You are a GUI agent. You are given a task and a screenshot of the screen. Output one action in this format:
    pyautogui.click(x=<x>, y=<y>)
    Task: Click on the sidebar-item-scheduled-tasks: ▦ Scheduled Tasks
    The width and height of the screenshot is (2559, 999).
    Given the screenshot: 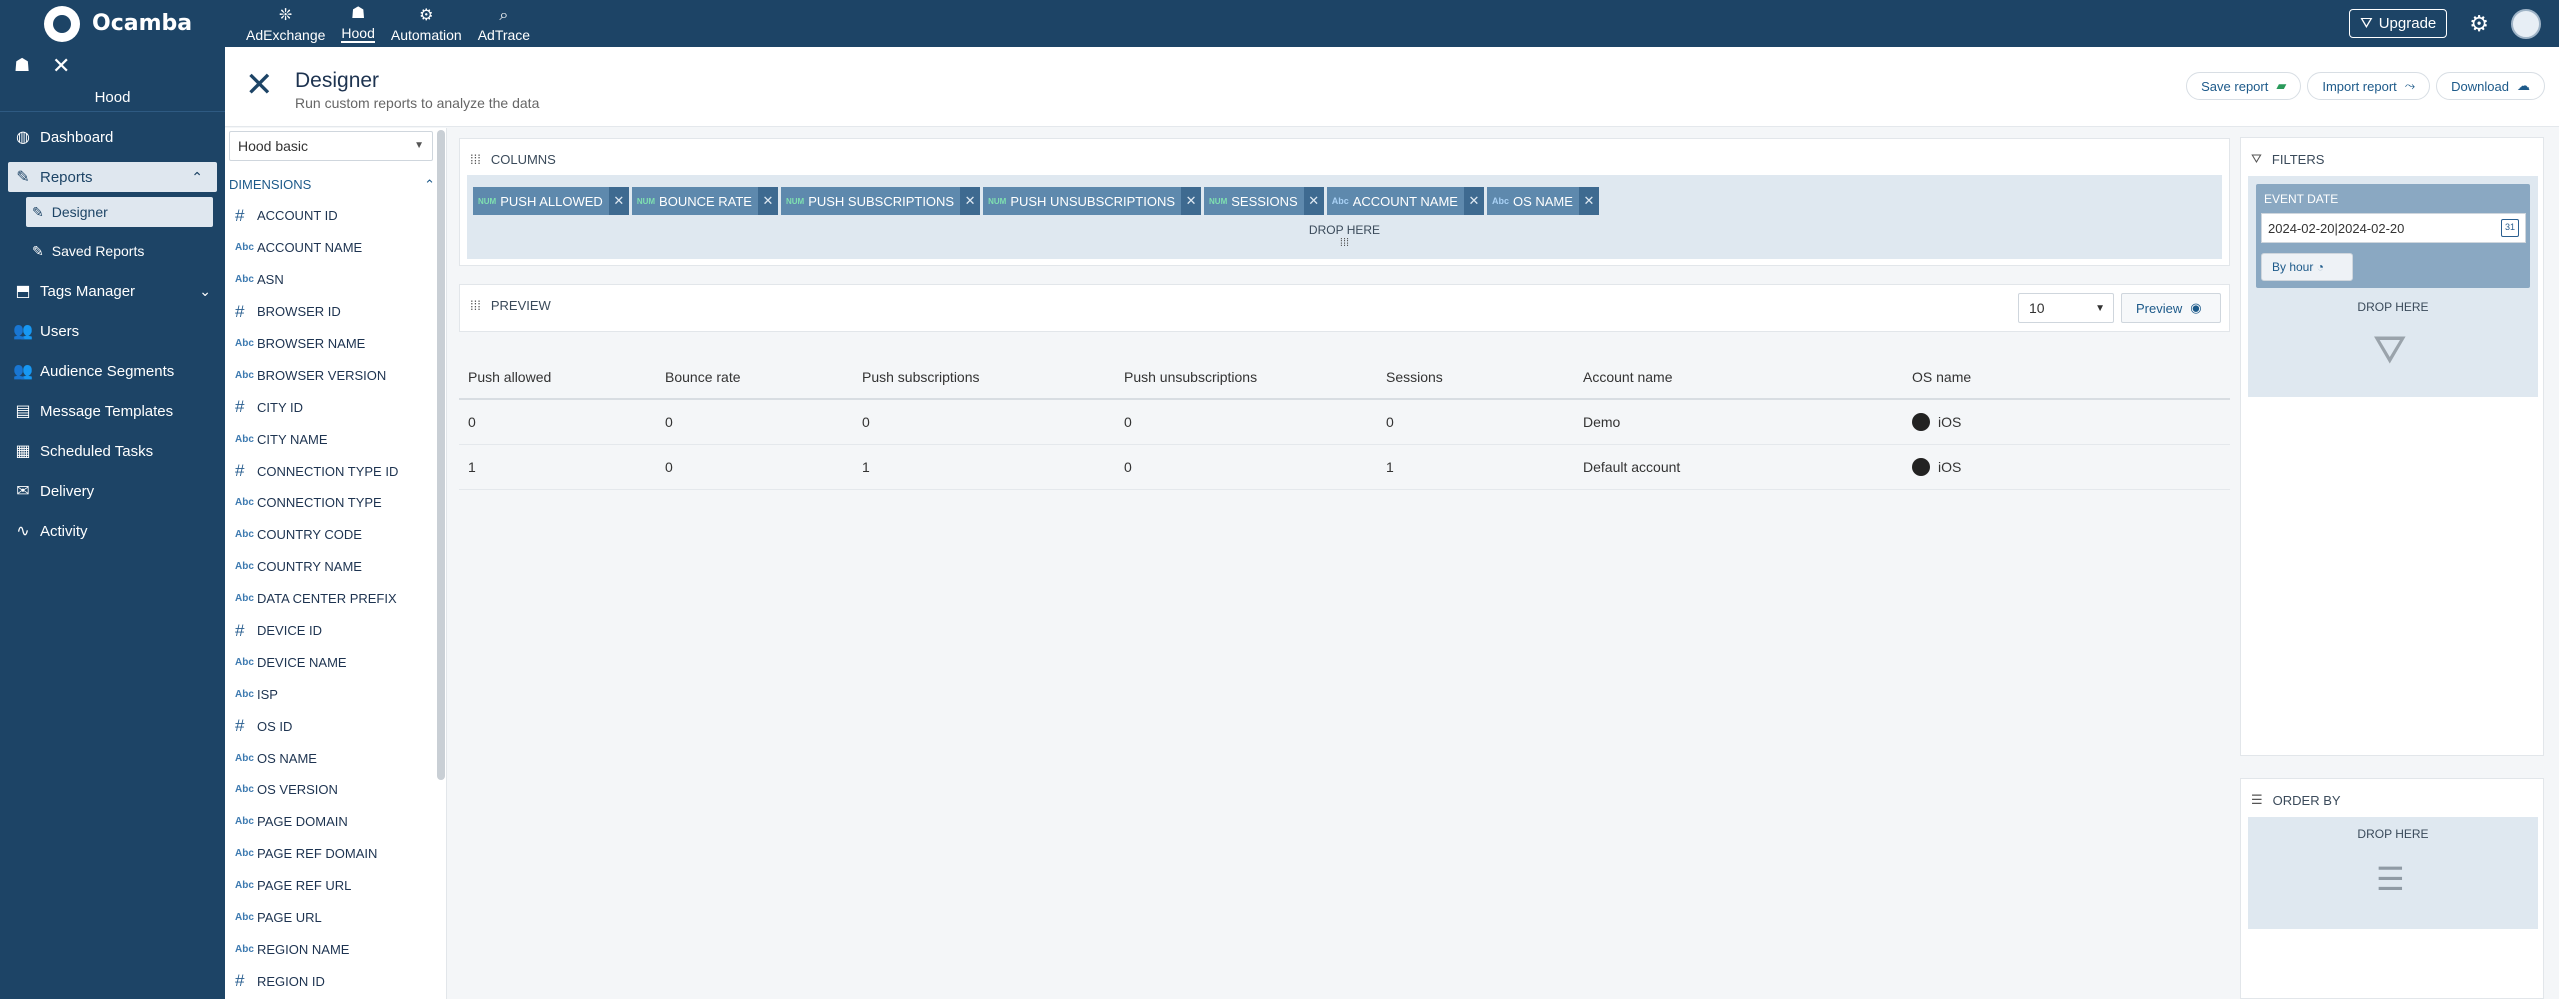 What is the action you would take?
    pyautogui.click(x=112, y=451)
    